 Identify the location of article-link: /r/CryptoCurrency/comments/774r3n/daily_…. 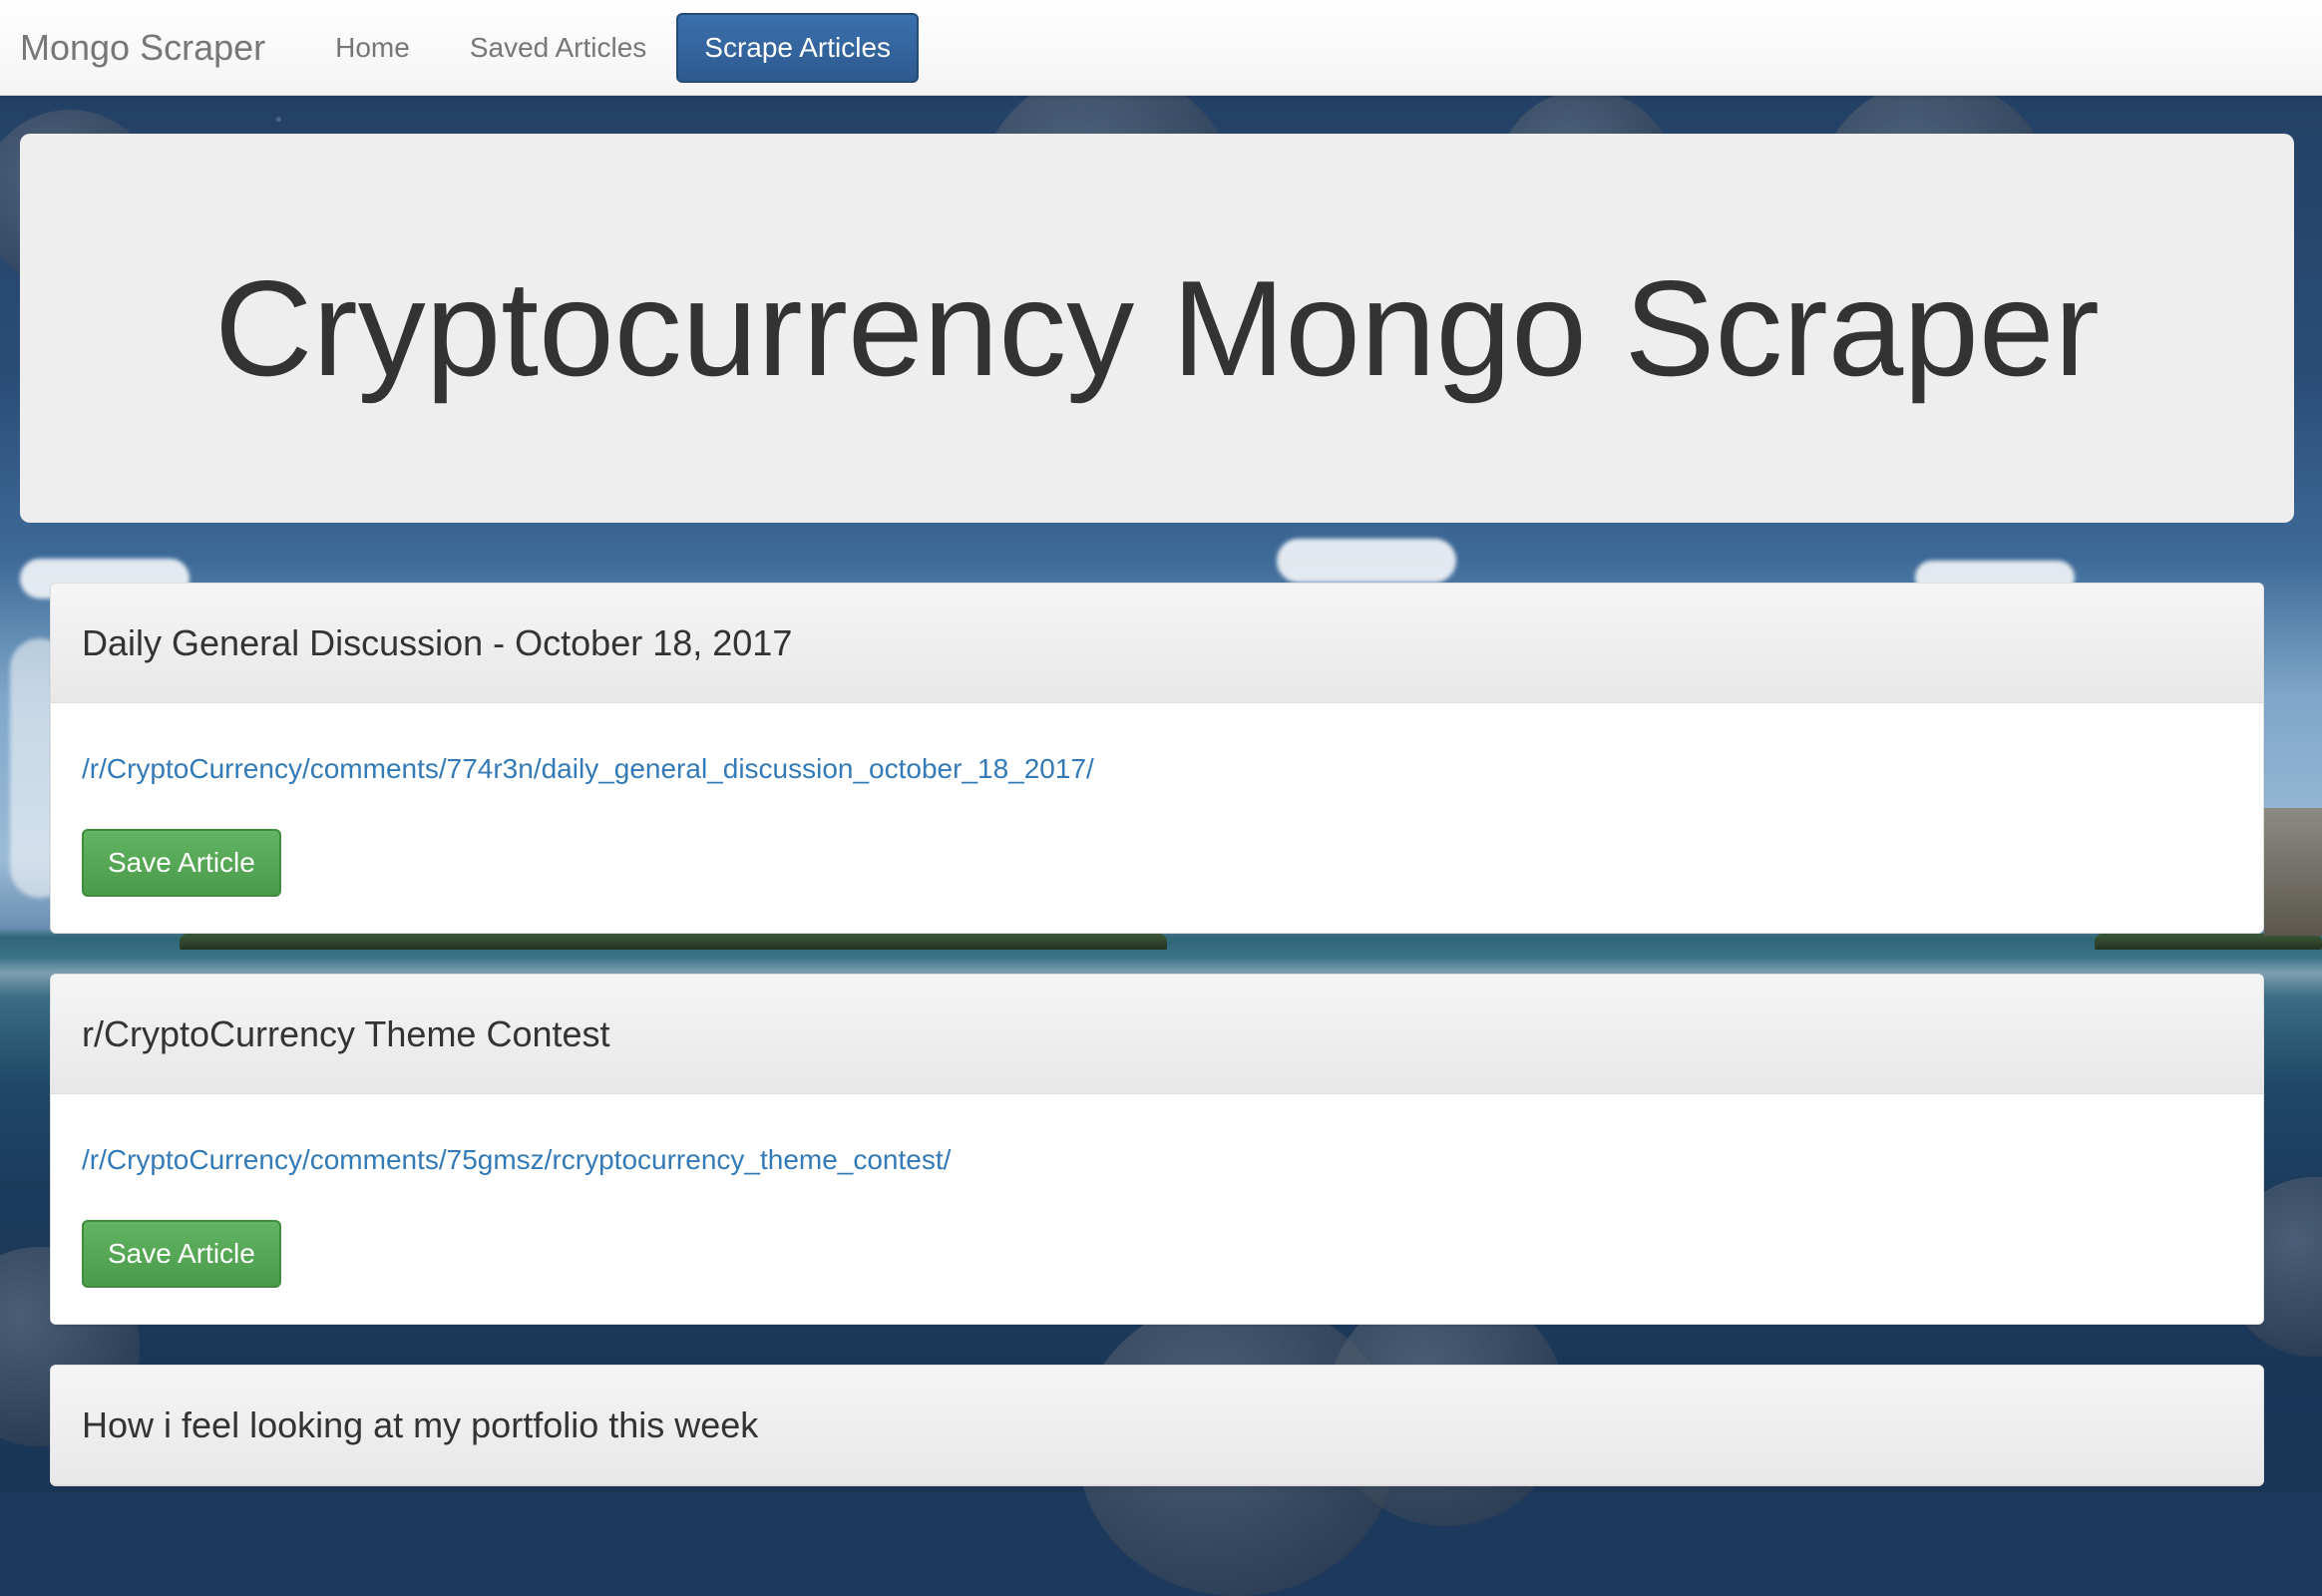
(588, 769).